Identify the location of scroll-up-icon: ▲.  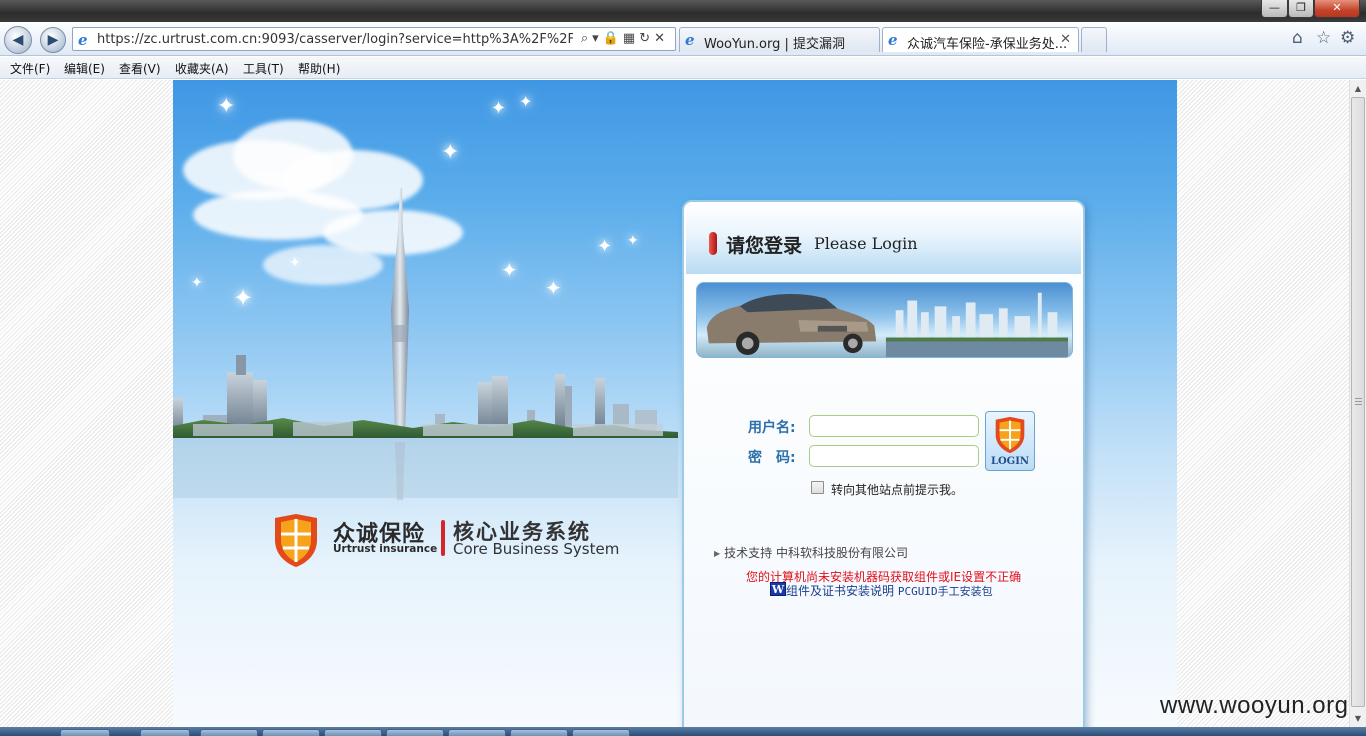
(1358, 88).